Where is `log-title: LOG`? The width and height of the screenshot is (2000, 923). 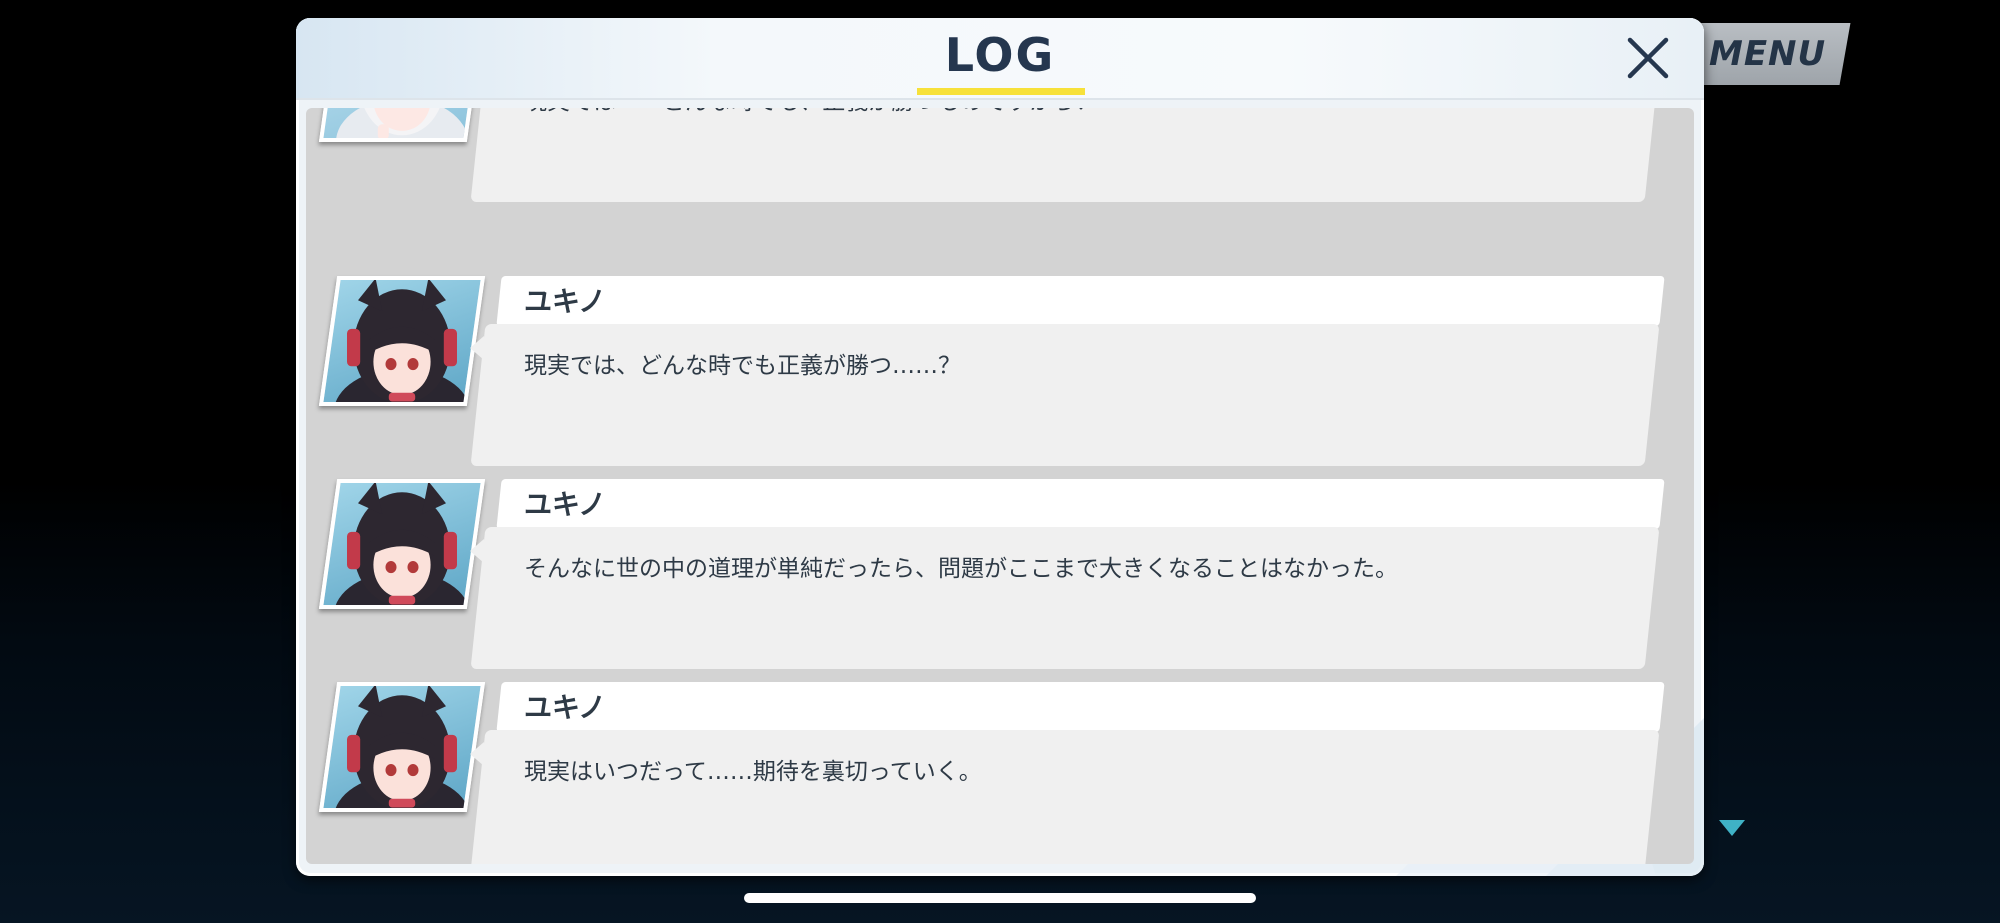 log-title: LOG is located at coordinates (1000, 55).